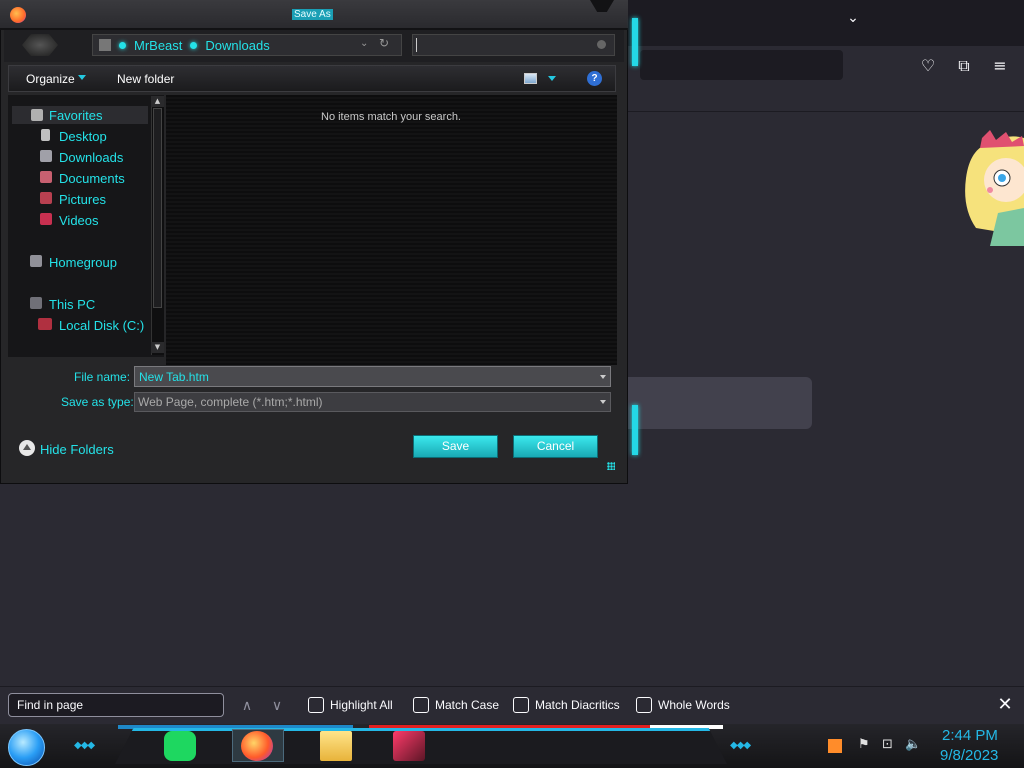 The height and width of the screenshot is (768, 1024). I want to click on app-menu-icon: ≡, so click(1000, 66).